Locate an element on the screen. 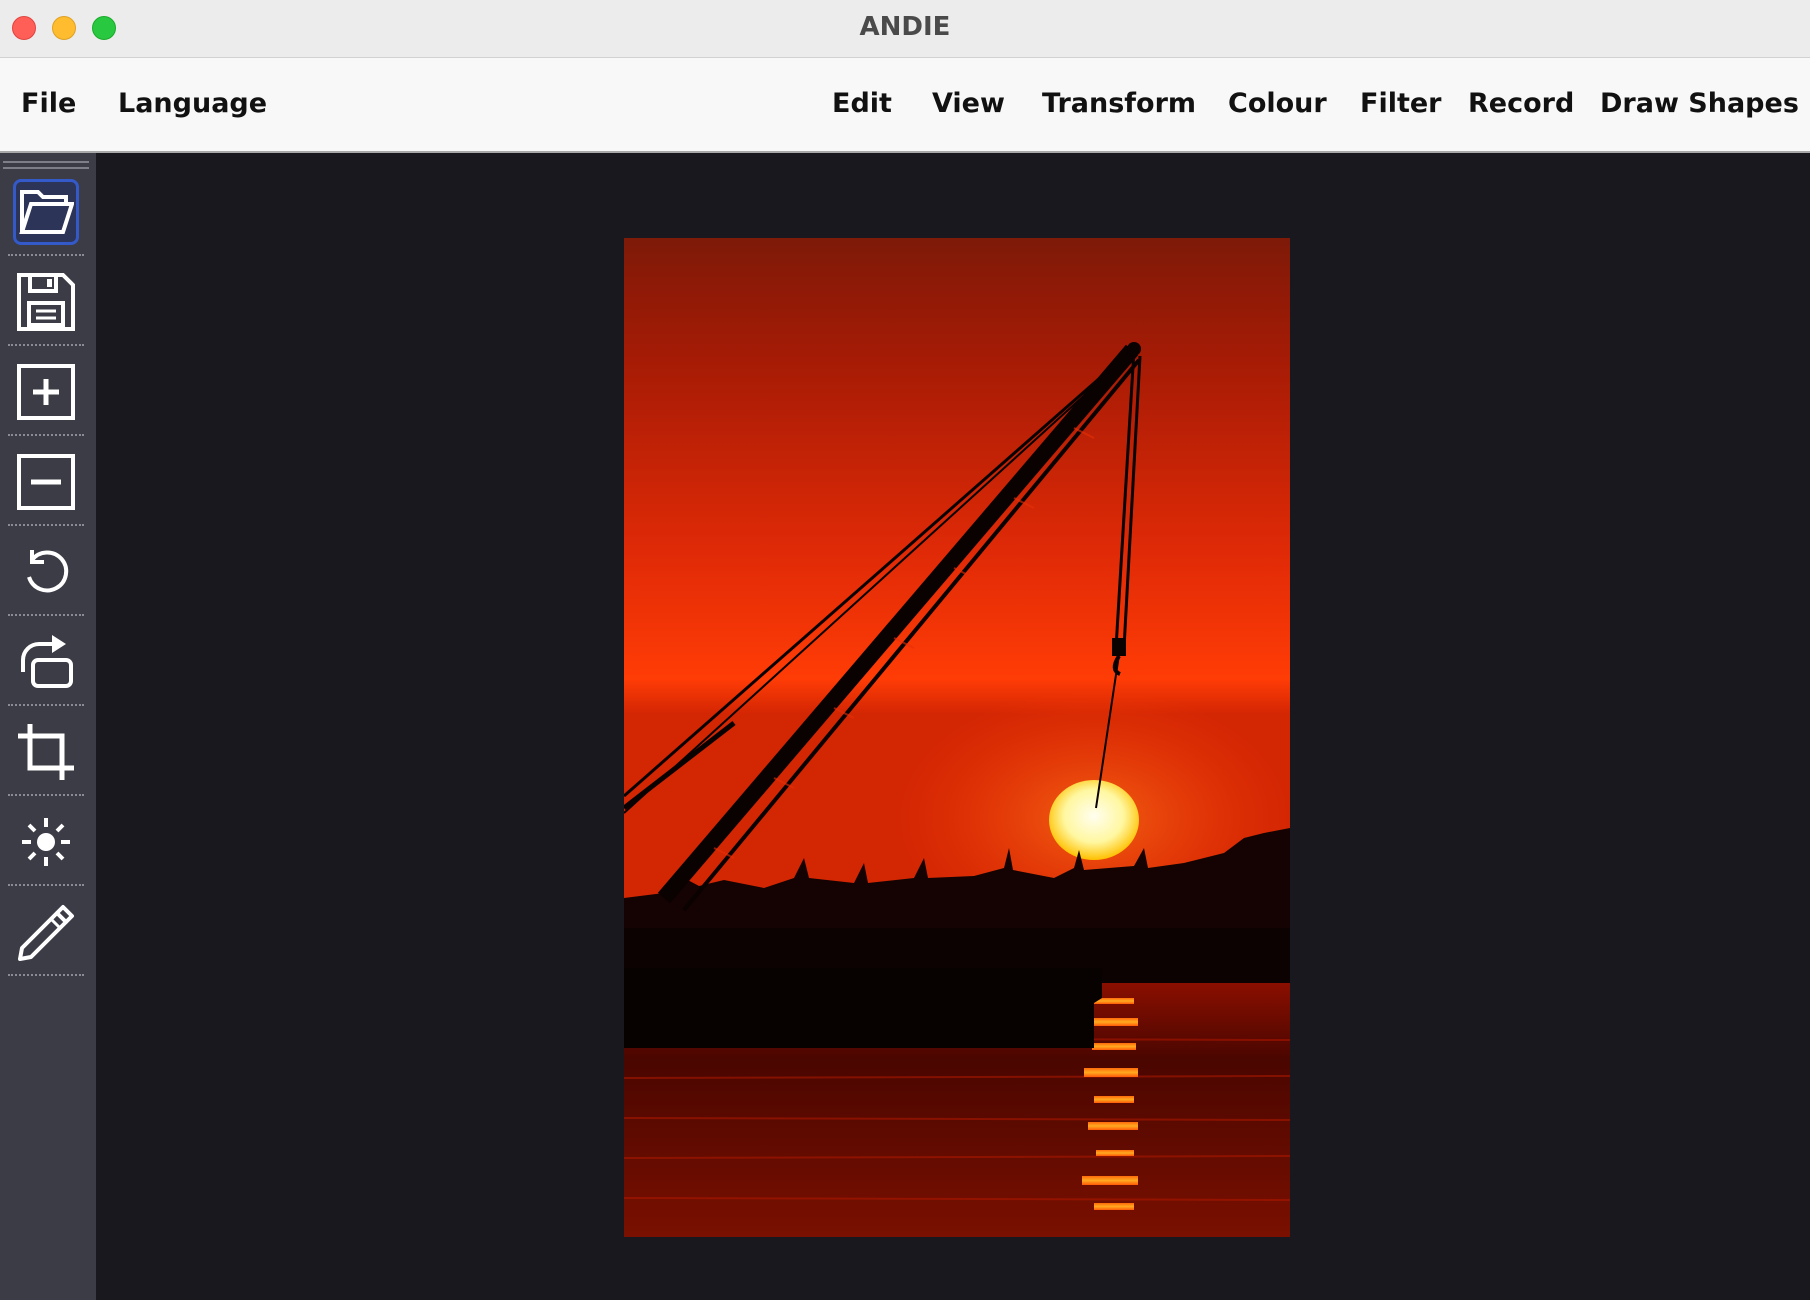 Image resolution: width=1810 pixels, height=1300 pixels. undo-icon is located at coordinates (48, 571).